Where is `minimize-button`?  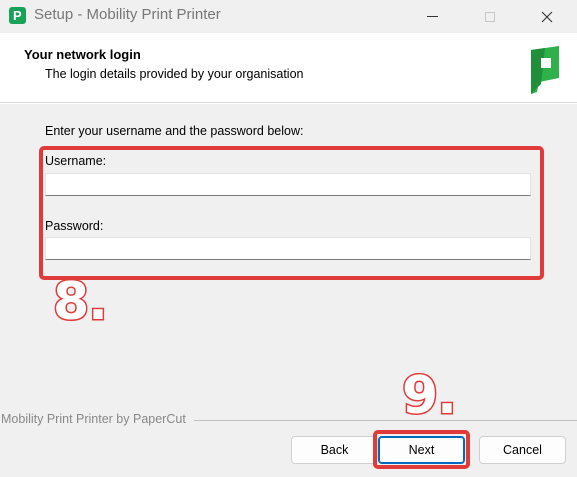 minimize-button is located at coordinates (432, 16).